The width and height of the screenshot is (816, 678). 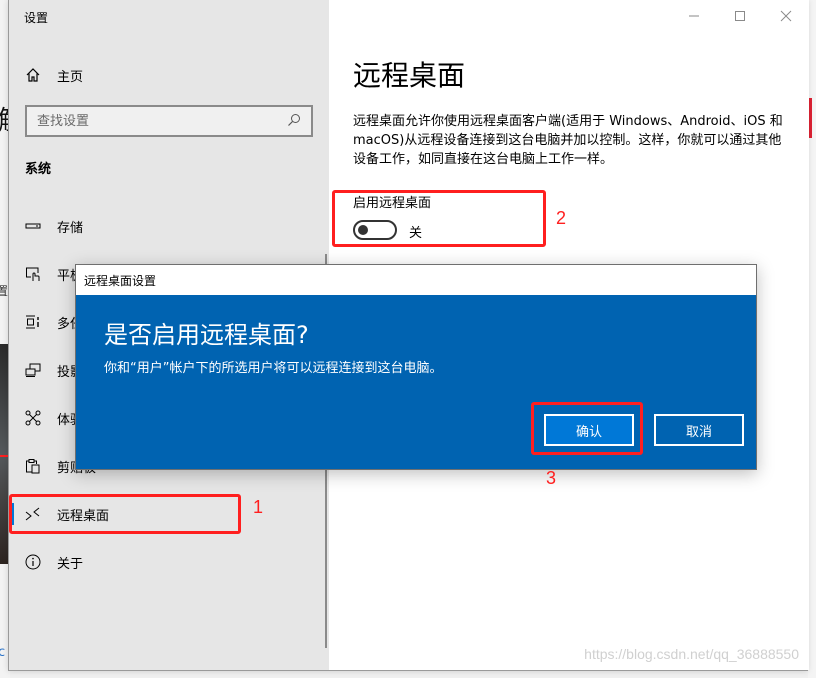 I want to click on dialog-body: 你和“用户”帐户下的所选用户将可以远程连接到这台电脑。, so click(x=273, y=368).